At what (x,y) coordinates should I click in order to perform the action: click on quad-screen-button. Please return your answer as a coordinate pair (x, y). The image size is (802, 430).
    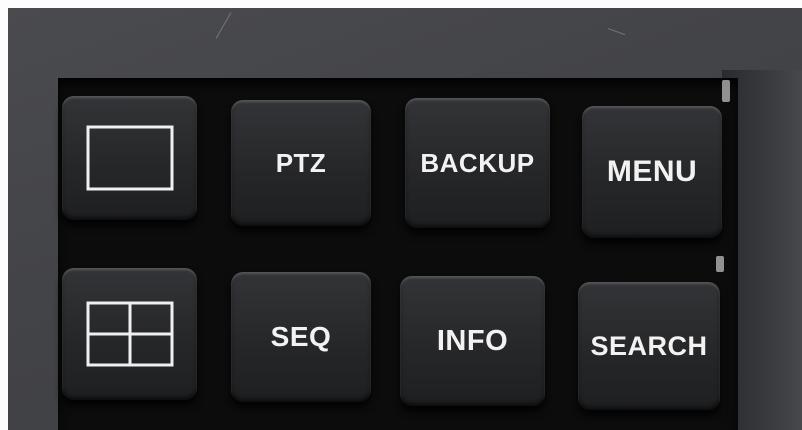
    Looking at the image, I should click on (129, 334).